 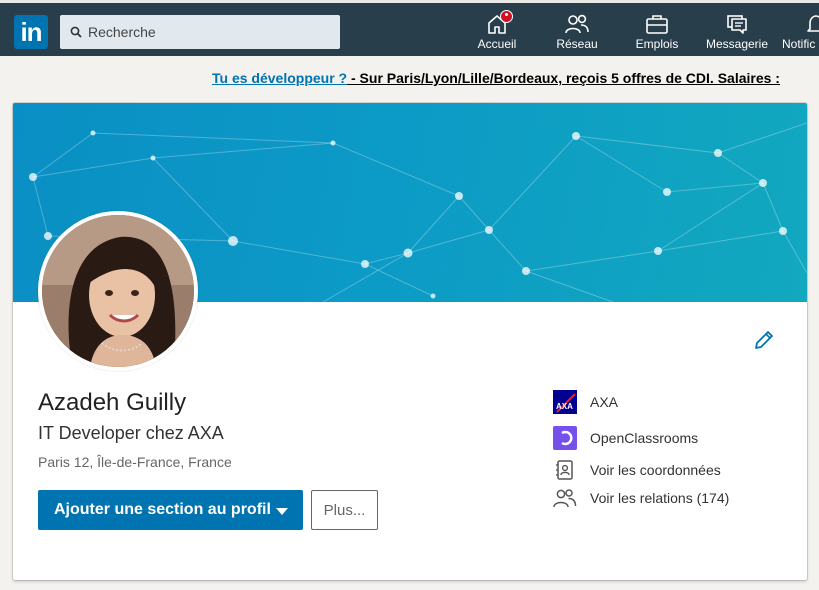 I want to click on axa-logo-icon: AXA, so click(x=565, y=402).